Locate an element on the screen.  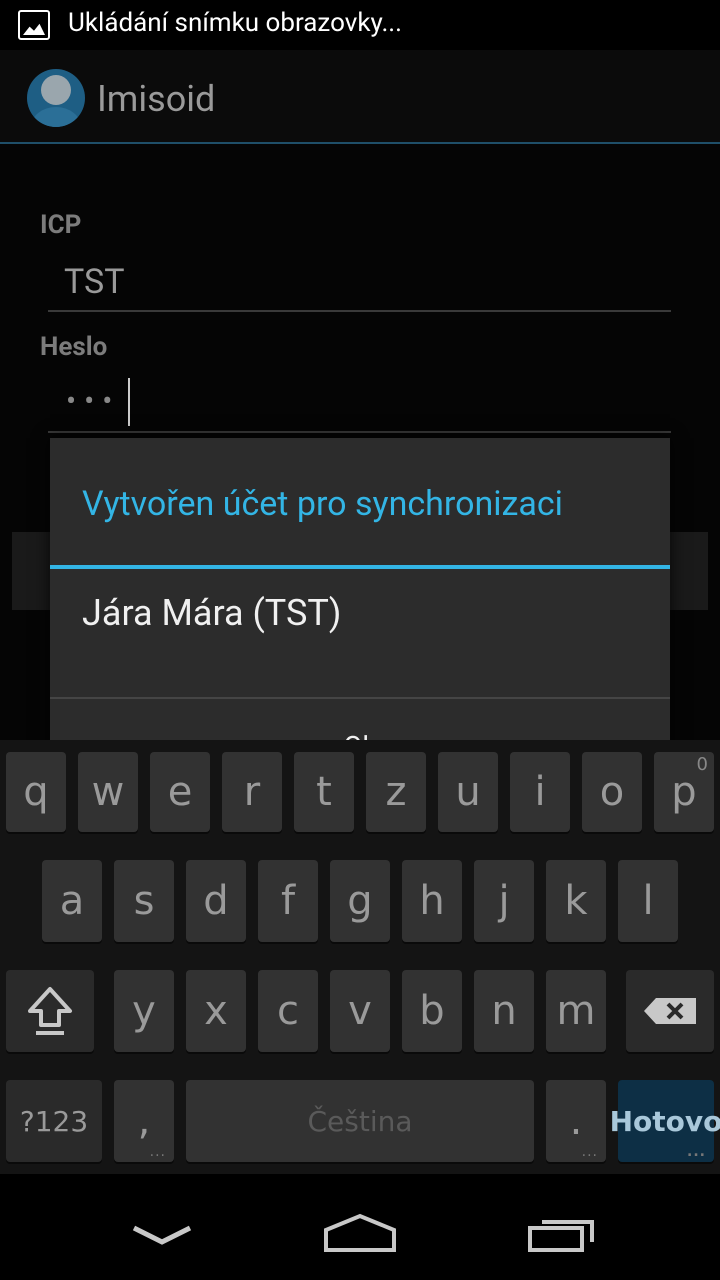
space-key: Čeština is located at coordinates (360, 1121).